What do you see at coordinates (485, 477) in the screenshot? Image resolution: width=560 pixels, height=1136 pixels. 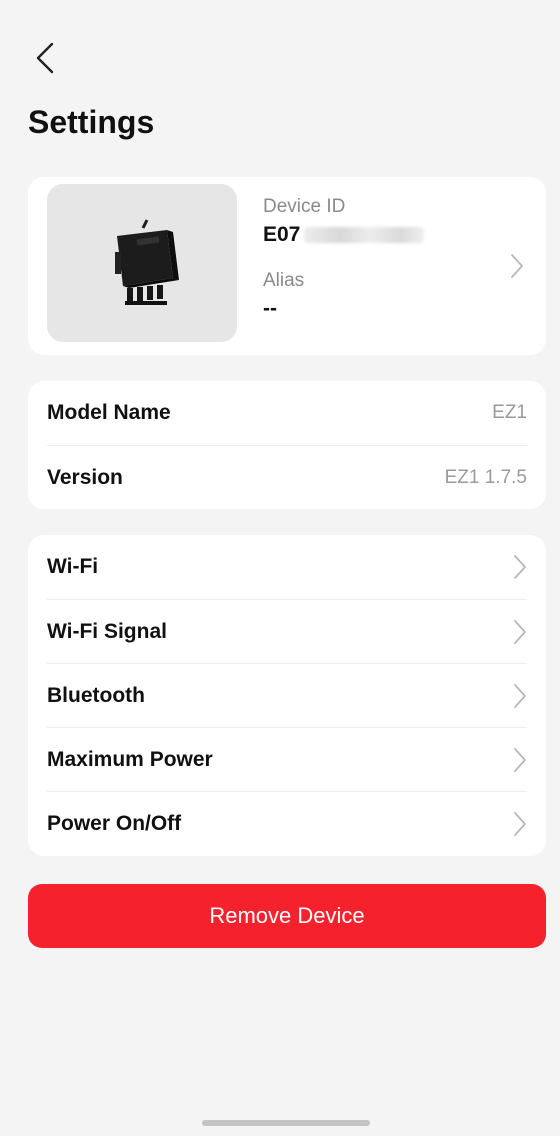 I see `version-value: EZ1 1.7.5` at bounding box center [485, 477].